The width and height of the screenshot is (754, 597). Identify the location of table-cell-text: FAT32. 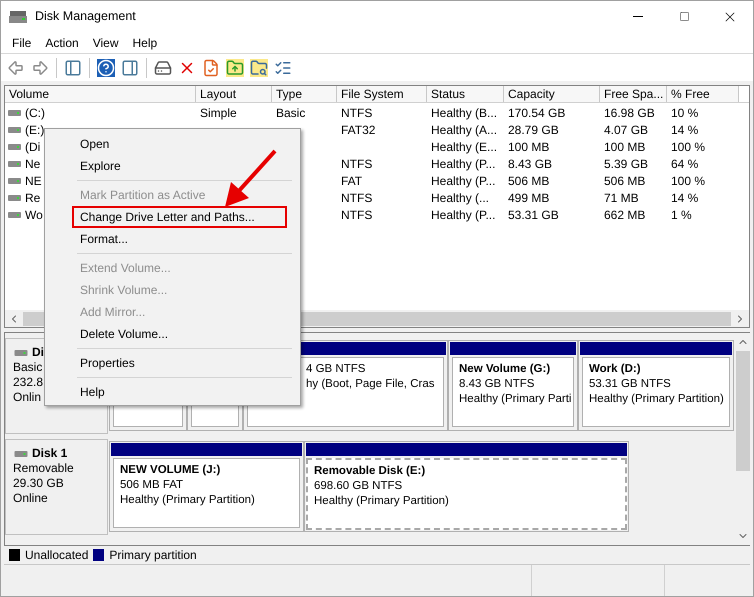
(358, 130).